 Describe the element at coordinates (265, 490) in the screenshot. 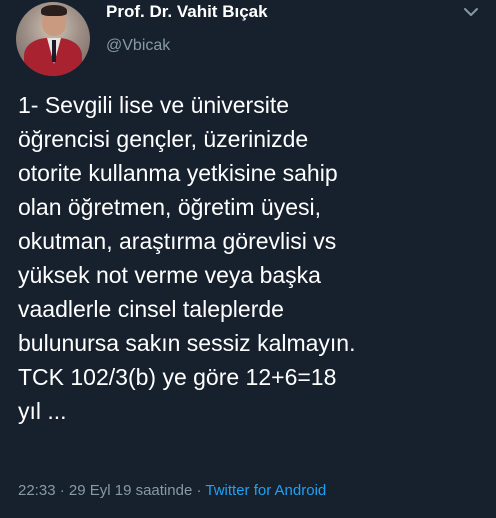

I see `tweet-source-link: Twitter for Android` at that location.